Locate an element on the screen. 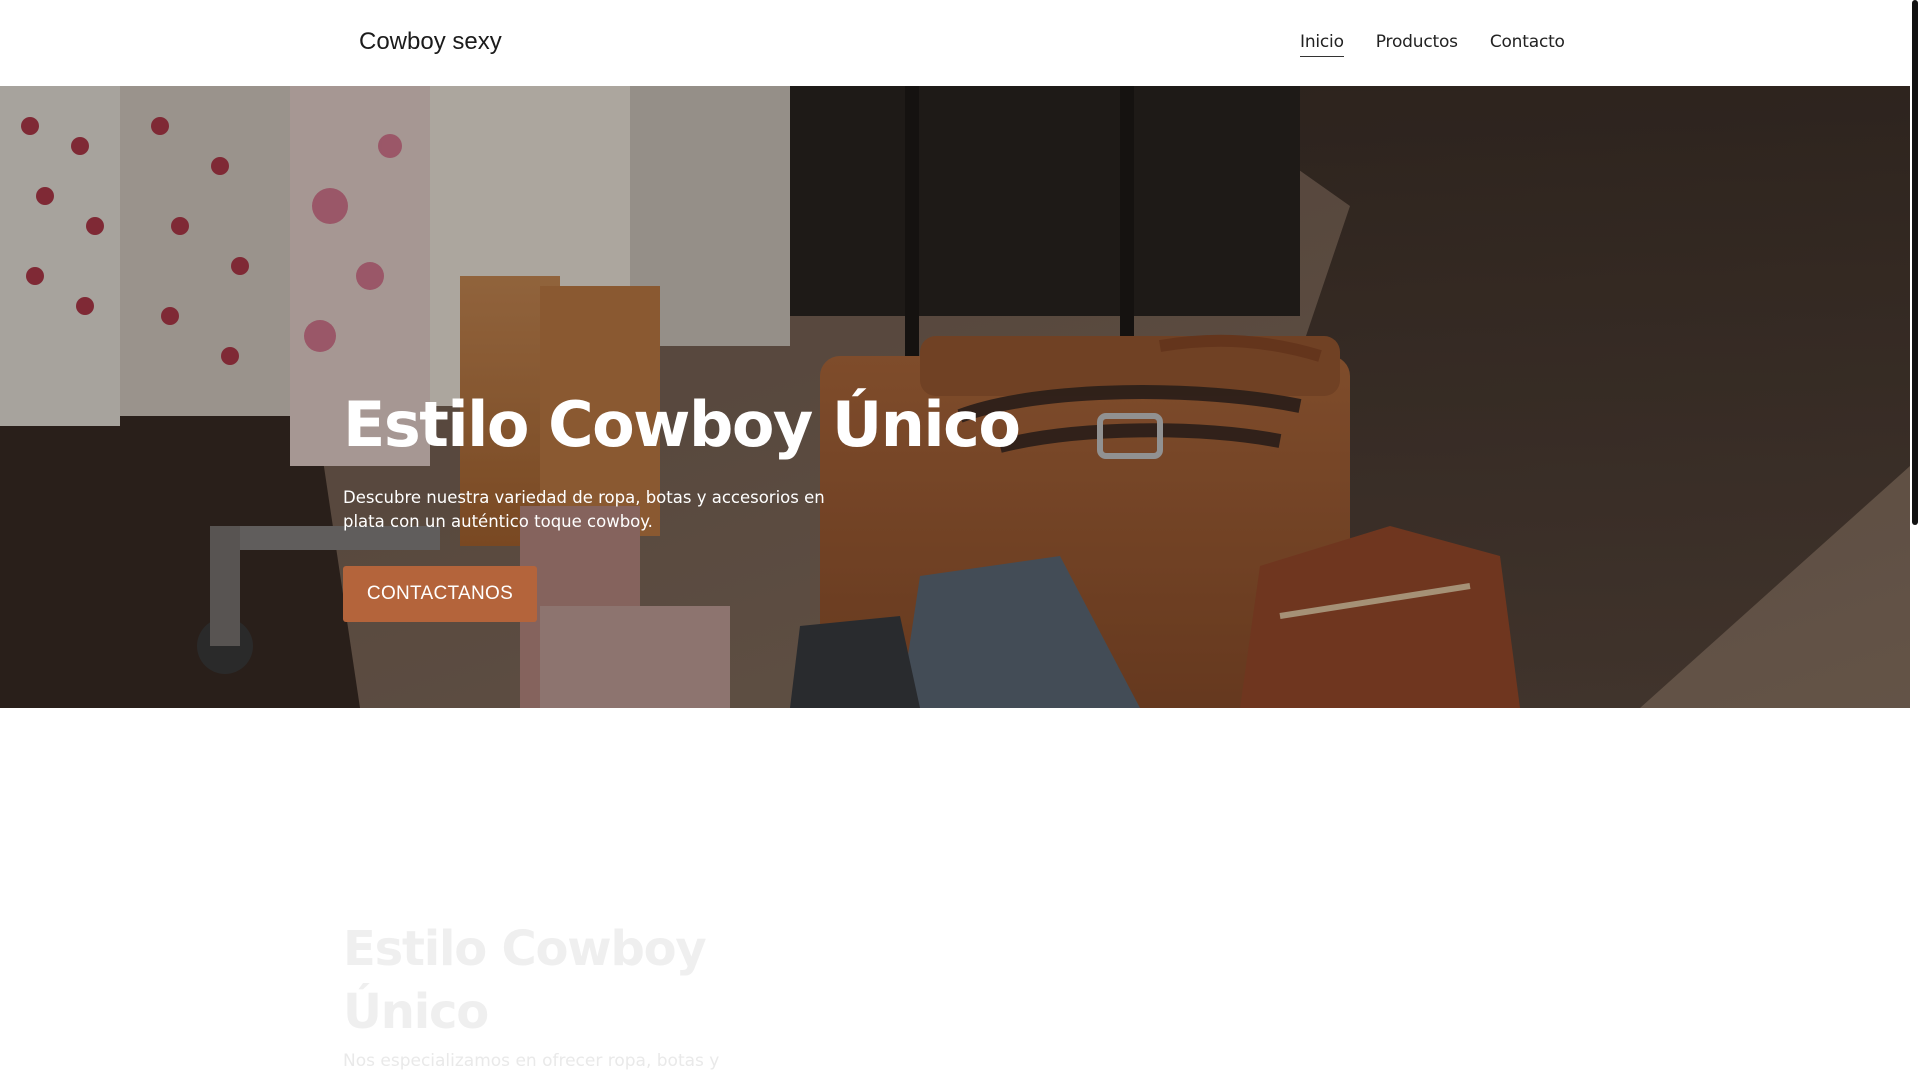  contact-cta-button: CONTACTANOS is located at coordinates (440, 594).